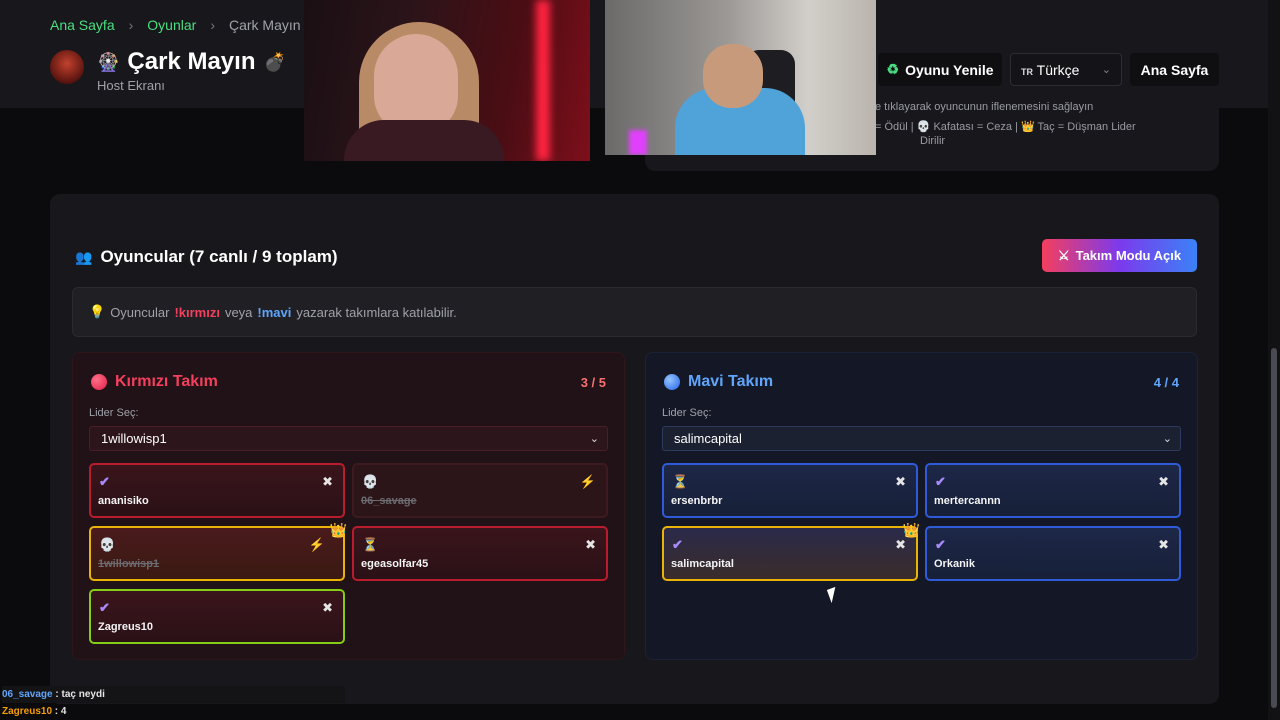 Image resolution: width=1280 pixels, height=720 pixels. I want to click on language-select: TR Türkçe ⌄, so click(1066, 69).